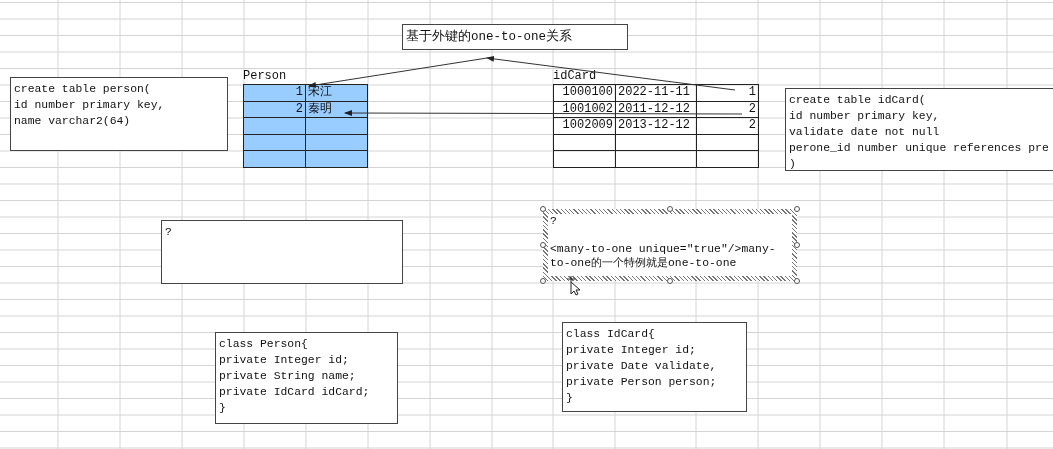  I want to click on text-line: create table idCard(, so click(858, 100).